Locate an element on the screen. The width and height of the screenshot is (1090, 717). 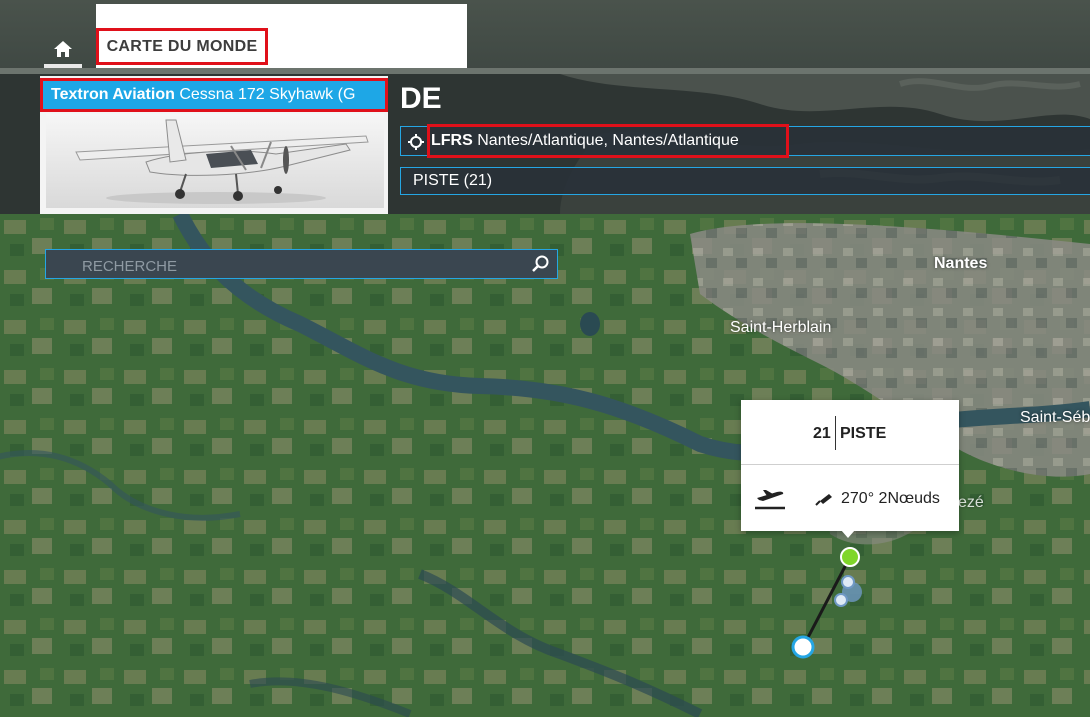
search-input is located at coordinates (302, 266).